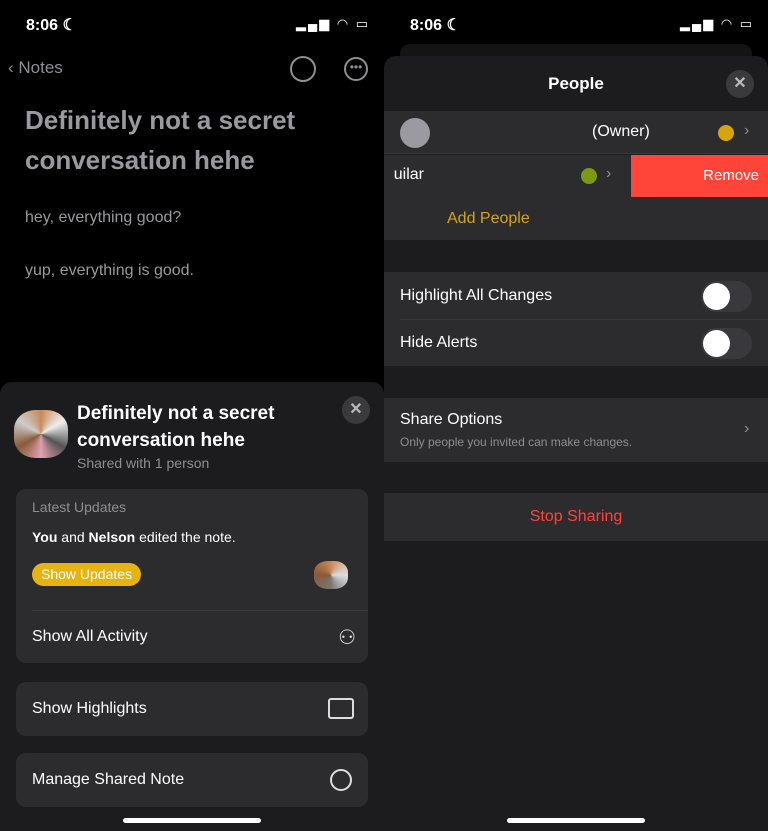  Describe the element at coordinates (584, 319) in the screenshot. I see `divider` at that location.